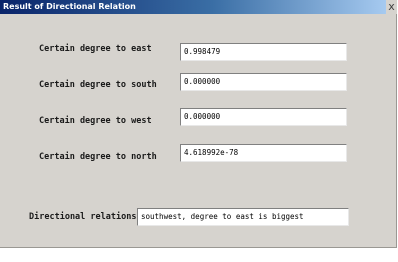 This screenshot has height=262, width=398. I want to click on south-degree-field: 0.000000, so click(263, 82).